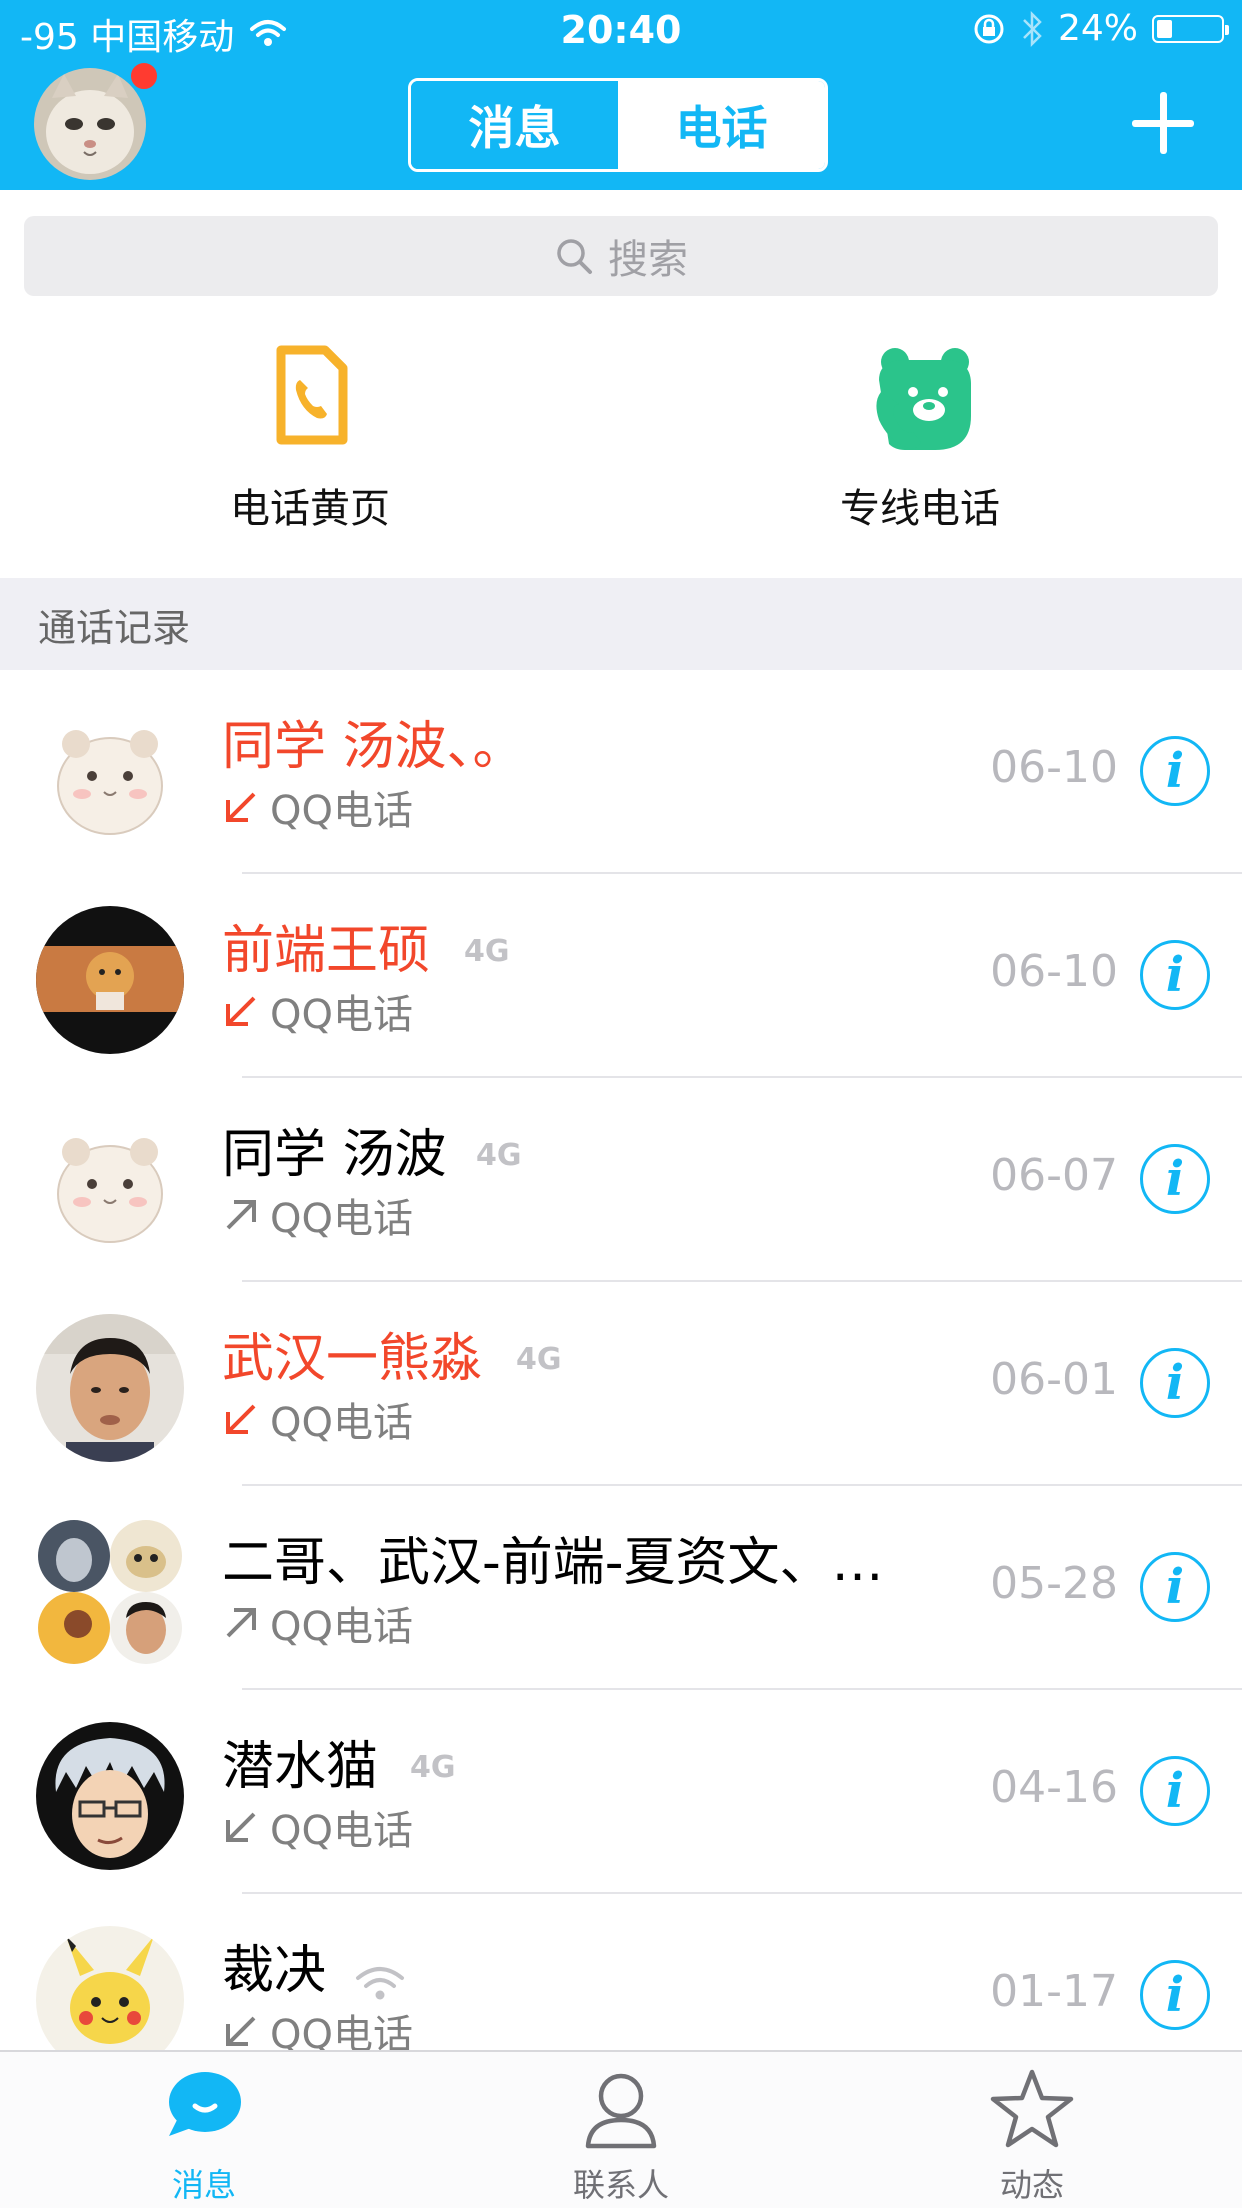 This screenshot has height=2208, width=1242. Describe the element at coordinates (334, 1155) in the screenshot. I see `contact-name: 同学 汤波` at that location.